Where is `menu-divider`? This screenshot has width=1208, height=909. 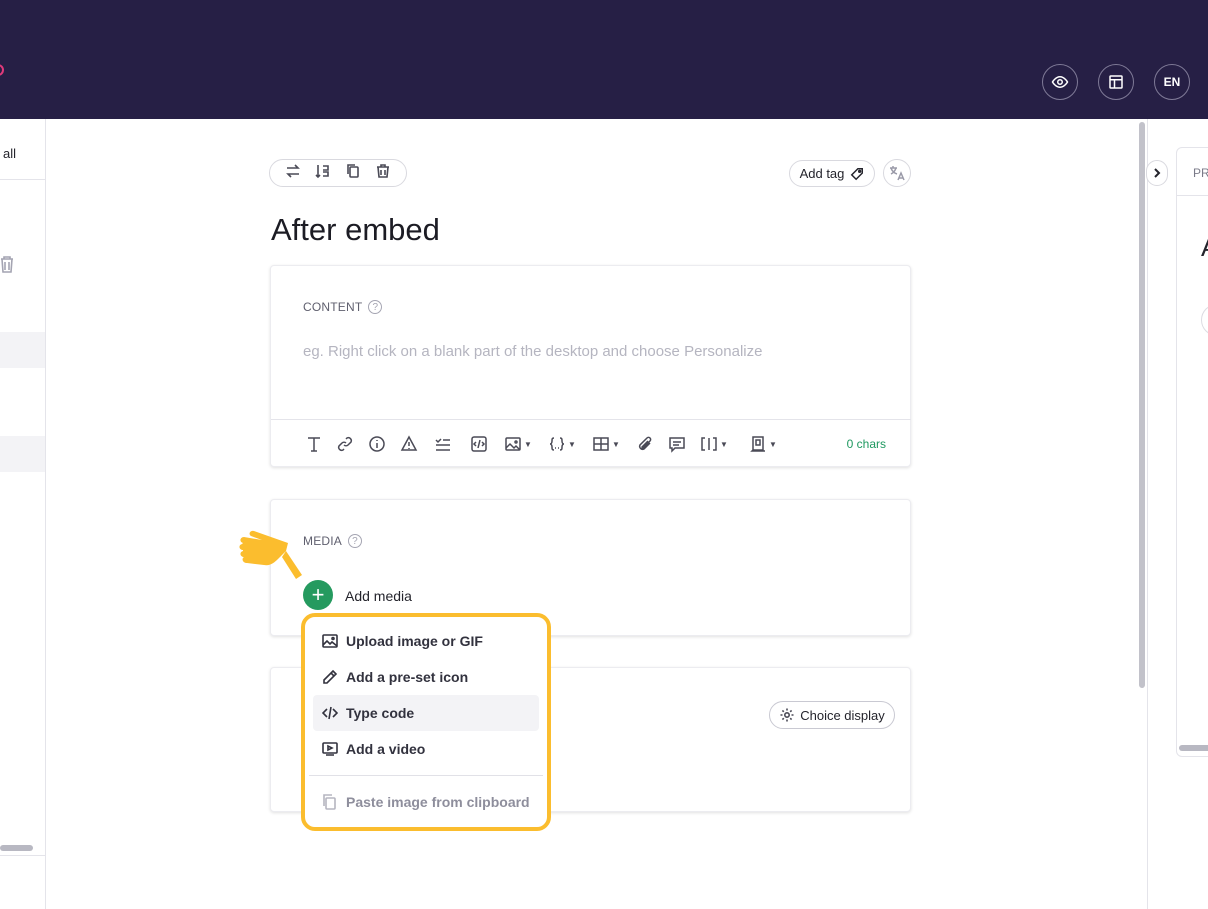 menu-divider is located at coordinates (426, 775).